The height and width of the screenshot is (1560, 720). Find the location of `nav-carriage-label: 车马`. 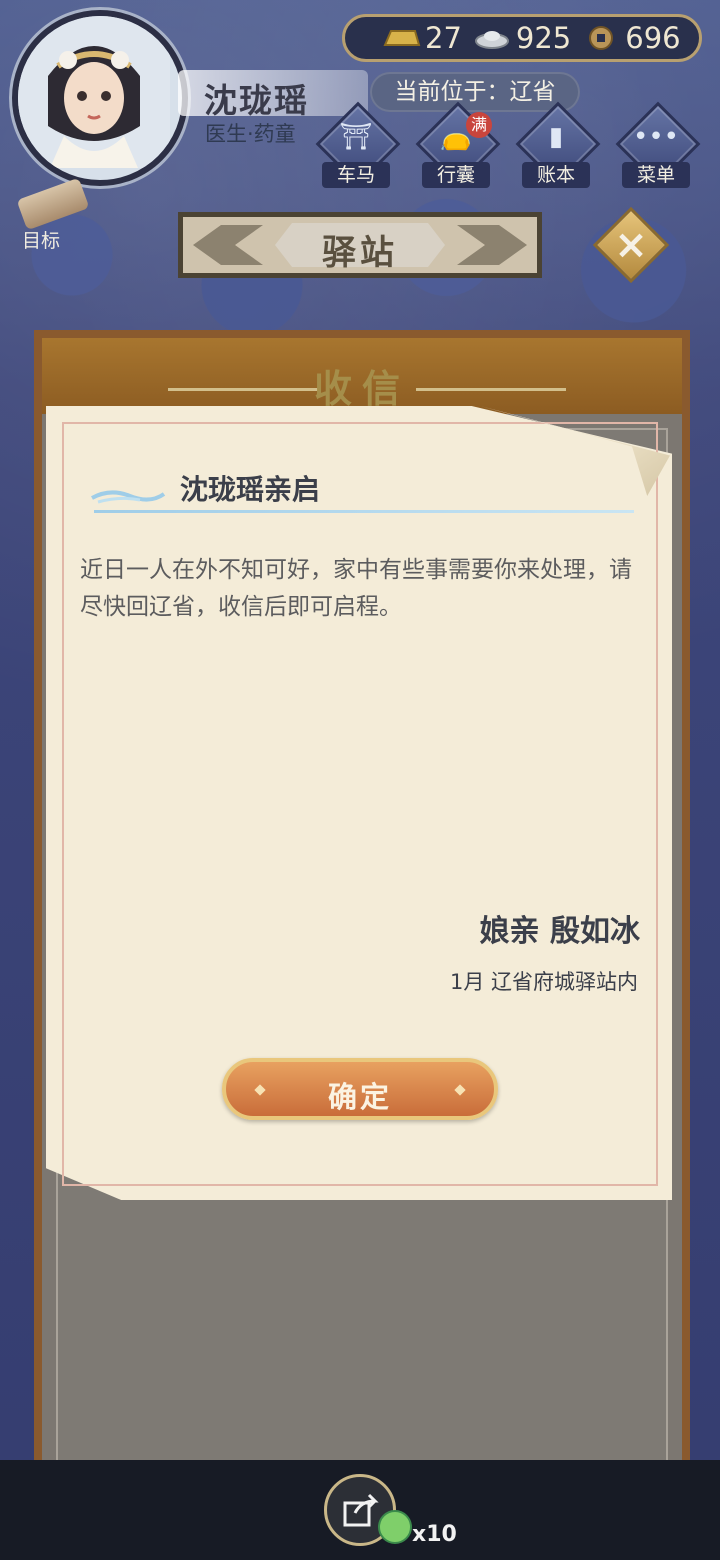

nav-carriage-label: 车马 is located at coordinates (356, 175).